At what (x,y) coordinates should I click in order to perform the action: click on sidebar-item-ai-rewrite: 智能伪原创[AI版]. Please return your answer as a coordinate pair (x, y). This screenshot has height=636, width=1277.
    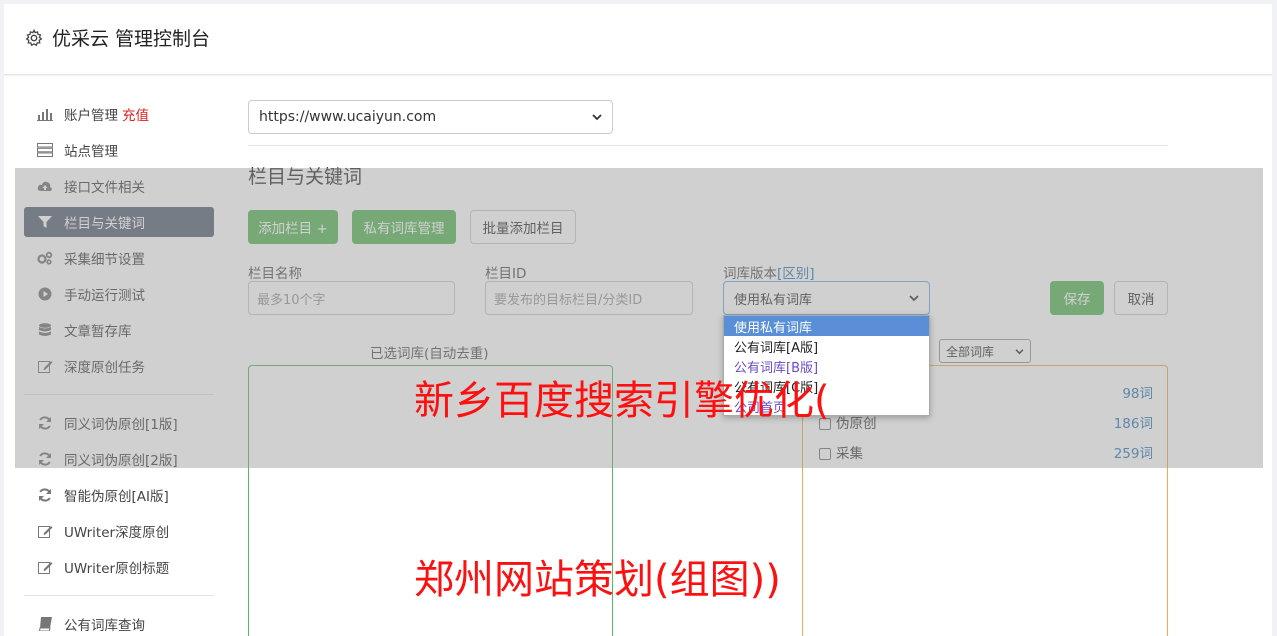
    Looking at the image, I should click on (119, 495).